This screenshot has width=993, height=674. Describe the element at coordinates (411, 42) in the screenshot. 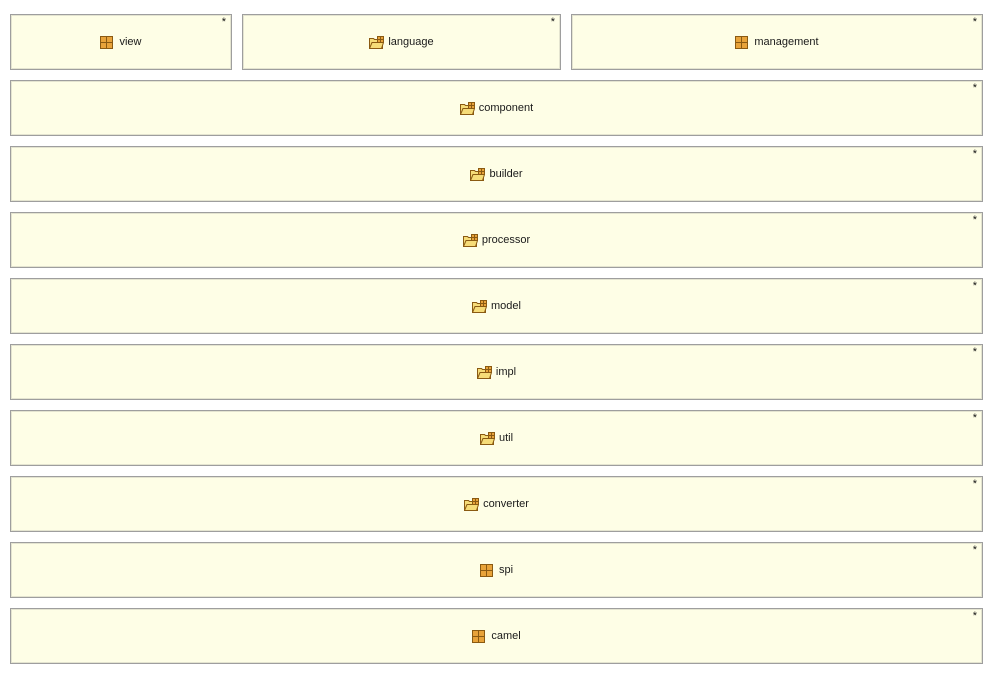

I see `package-name: language` at that location.